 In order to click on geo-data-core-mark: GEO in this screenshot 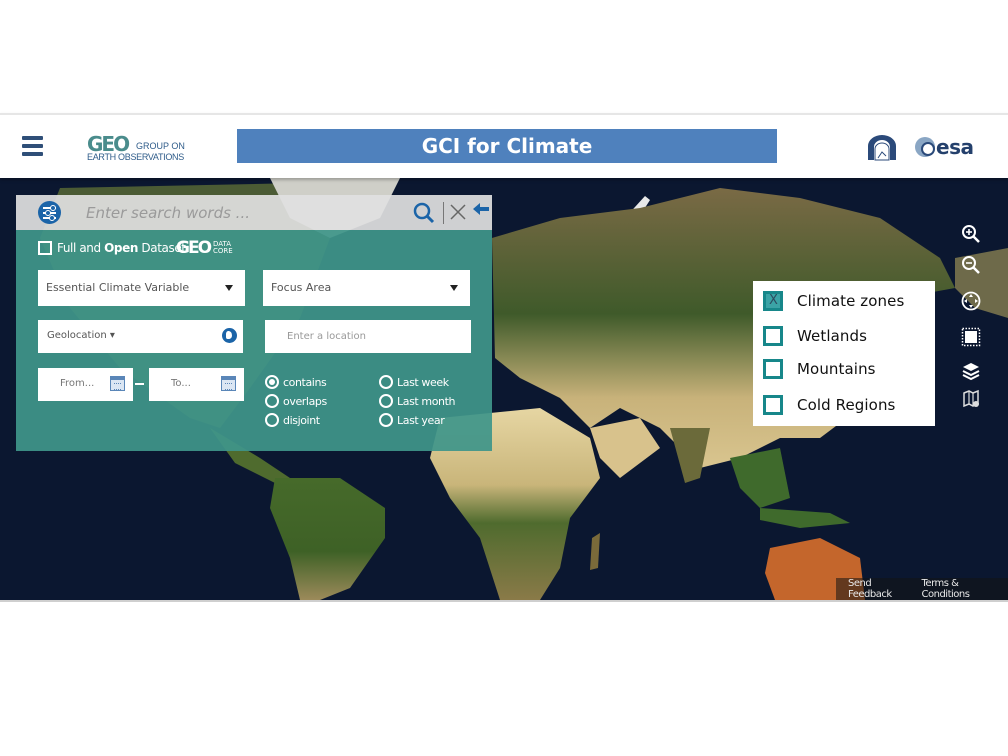, I will do `click(194, 248)`.